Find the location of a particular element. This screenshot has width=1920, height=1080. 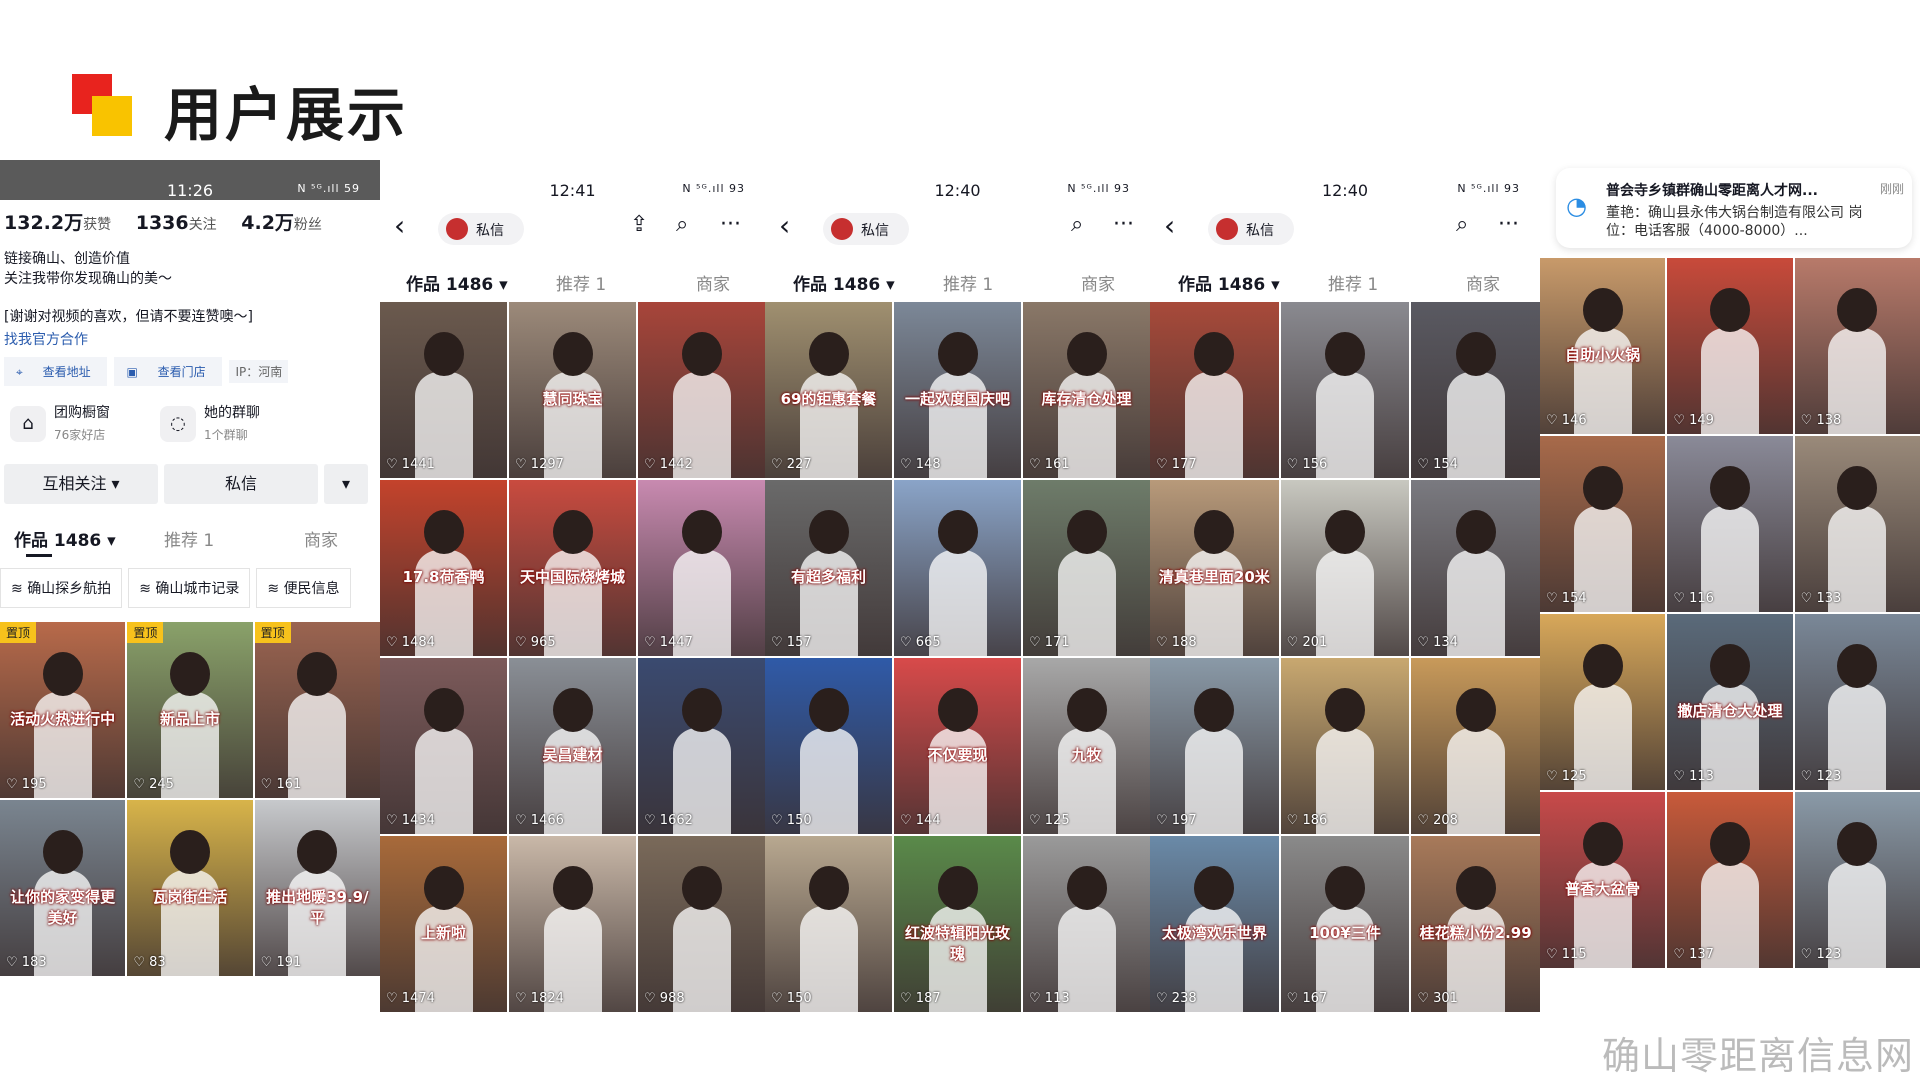

fans-count: 4.2万 is located at coordinates (267, 223).